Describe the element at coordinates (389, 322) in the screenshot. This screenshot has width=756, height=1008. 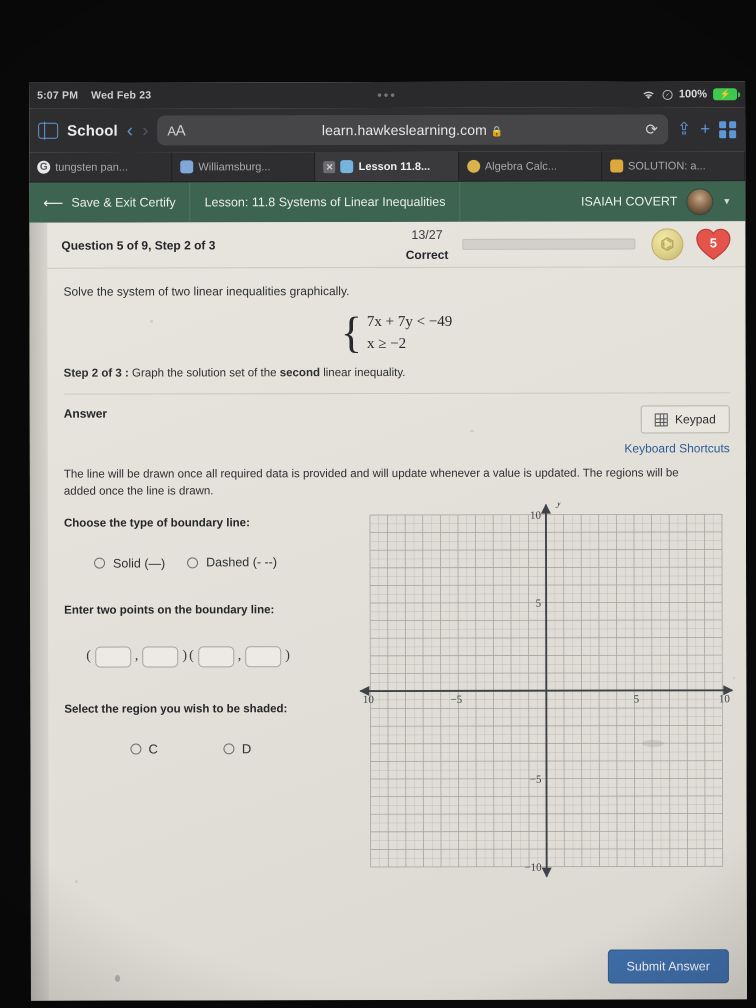
I see `eq-lhs: 7x + 7y` at that location.